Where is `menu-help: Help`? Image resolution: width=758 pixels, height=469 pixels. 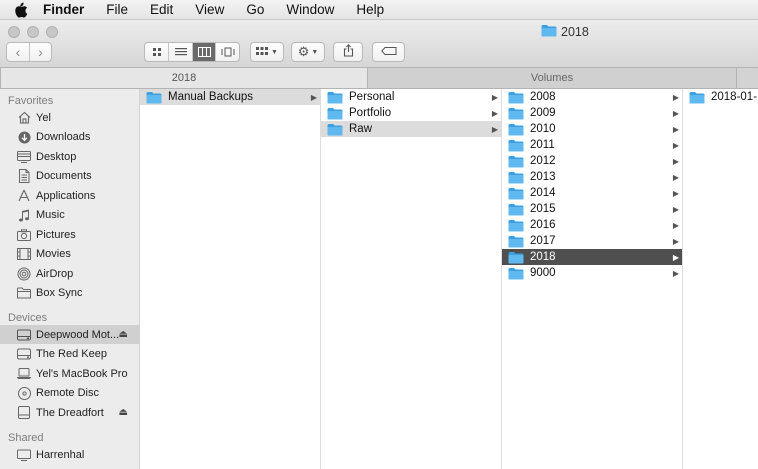 menu-help: Help is located at coordinates (370, 9).